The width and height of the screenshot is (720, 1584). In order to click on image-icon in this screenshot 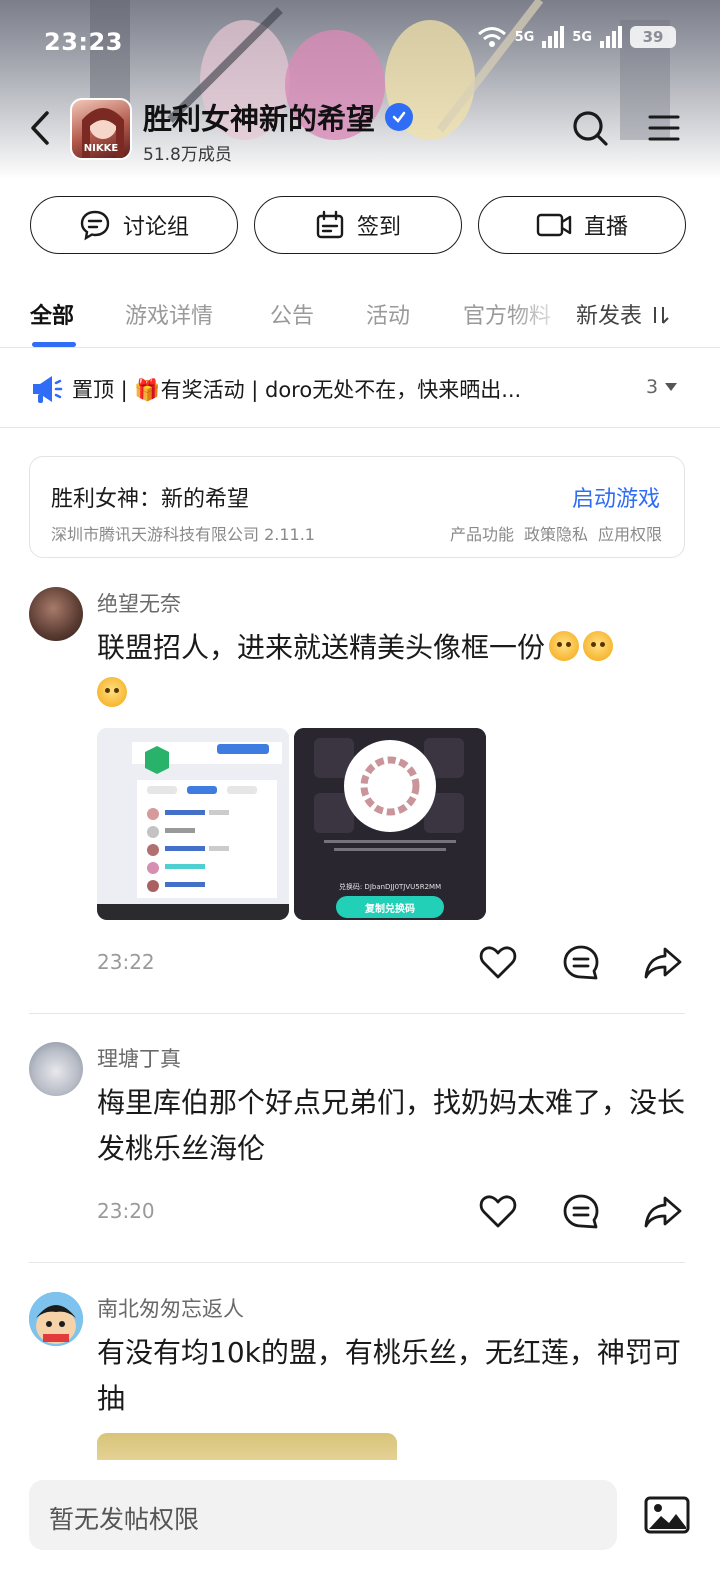, I will do `click(667, 1515)`.